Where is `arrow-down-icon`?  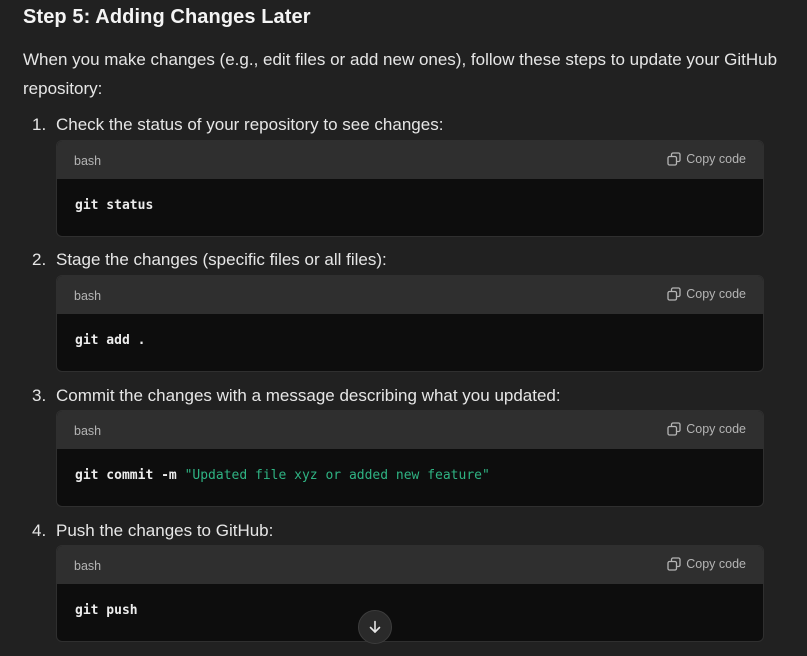 arrow-down-icon is located at coordinates (375, 626).